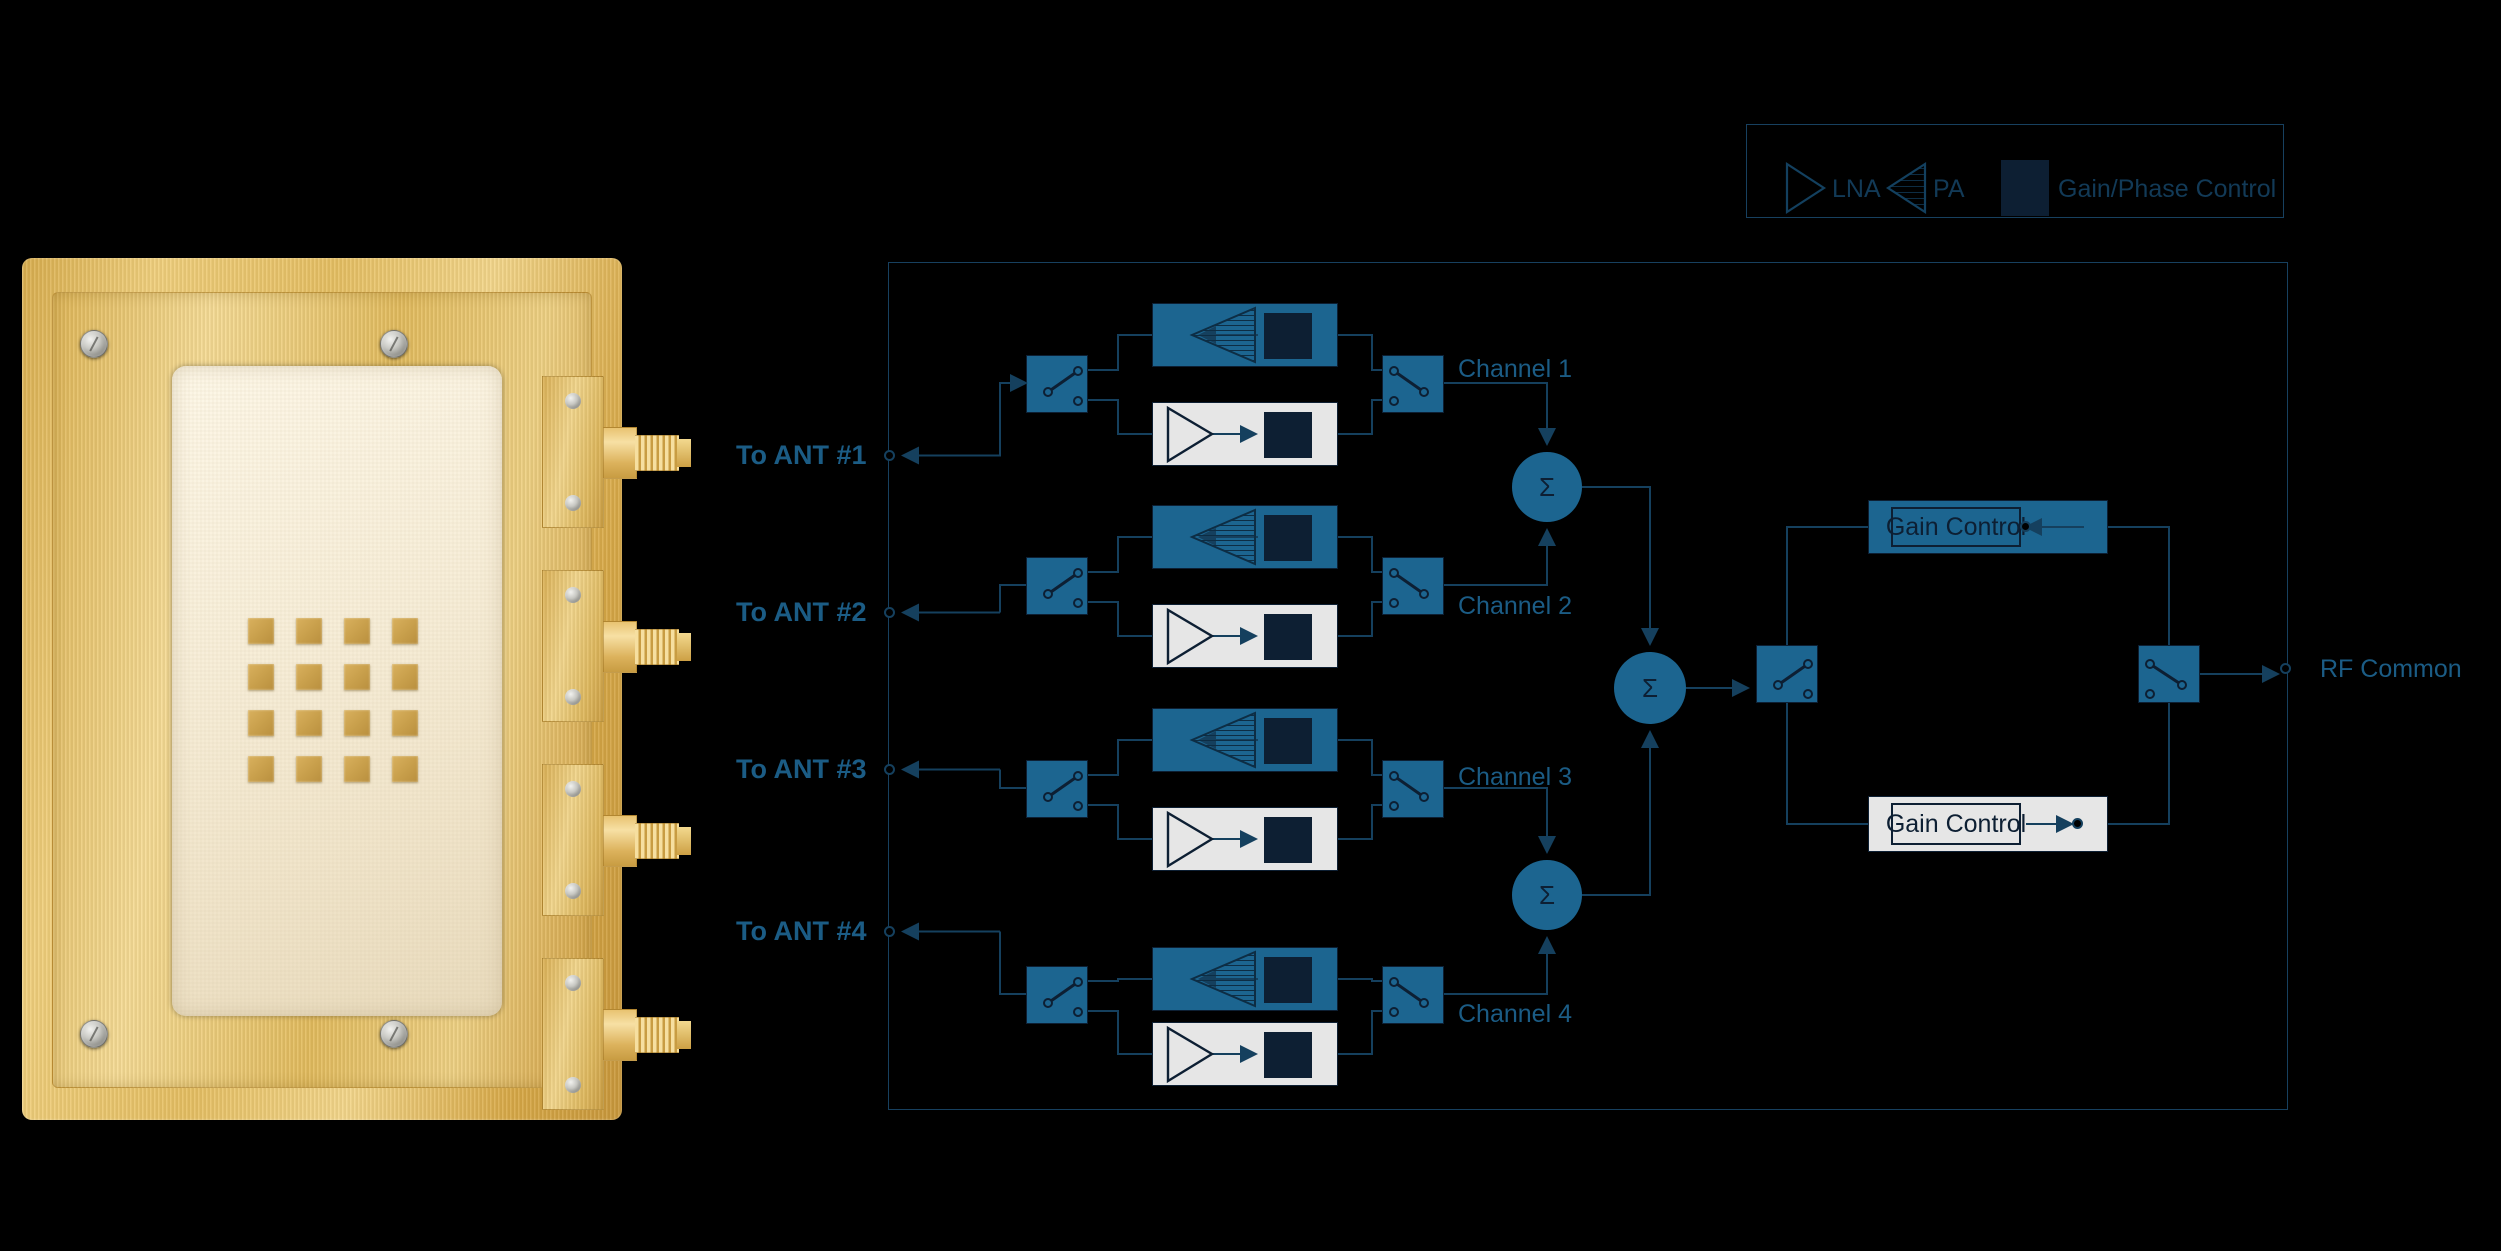 The width and height of the screenshot is (2501, 1251). Describe the element at coordinates (1245, 839) in the screenshot. I see `lna-block-ch3` at that location.